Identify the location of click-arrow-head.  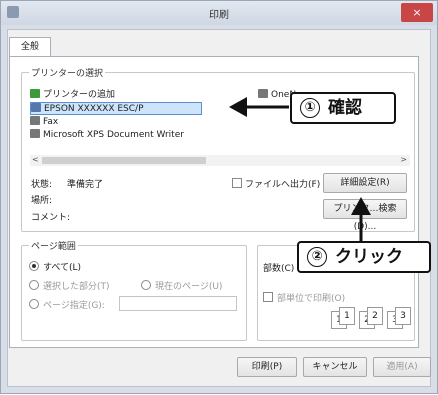
(361, 206).